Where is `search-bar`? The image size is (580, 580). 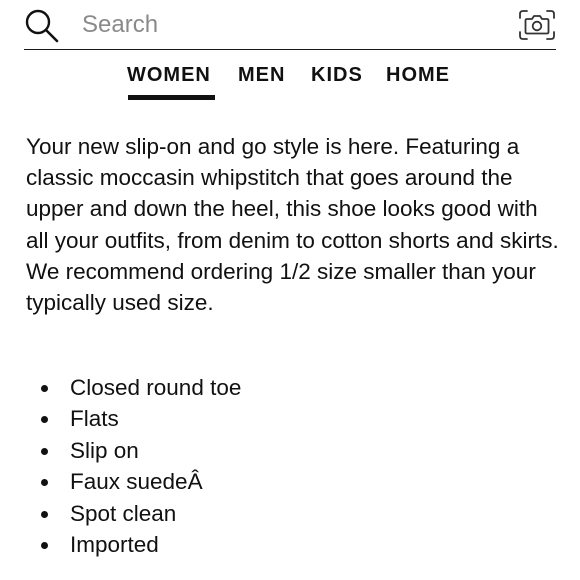 search-bar is located at coordinates (290, 27).